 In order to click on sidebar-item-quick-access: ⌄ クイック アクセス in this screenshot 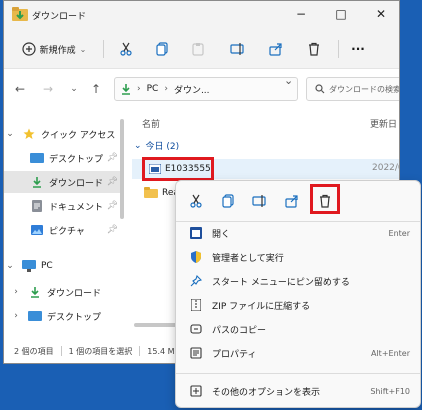, I will do `click(64, 134)`.